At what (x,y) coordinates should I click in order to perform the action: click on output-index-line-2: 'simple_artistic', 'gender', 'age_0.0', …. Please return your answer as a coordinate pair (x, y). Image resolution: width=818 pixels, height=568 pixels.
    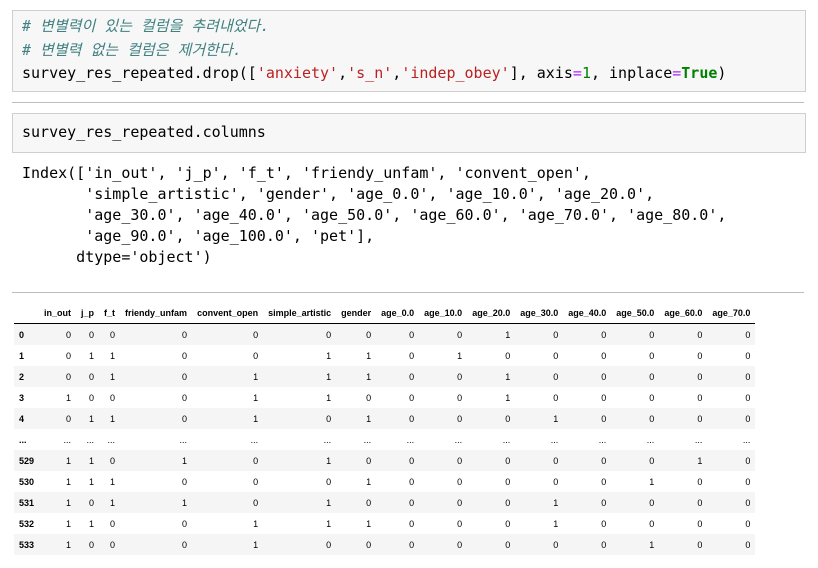
    Looking at the image, I should click on (338, 194).